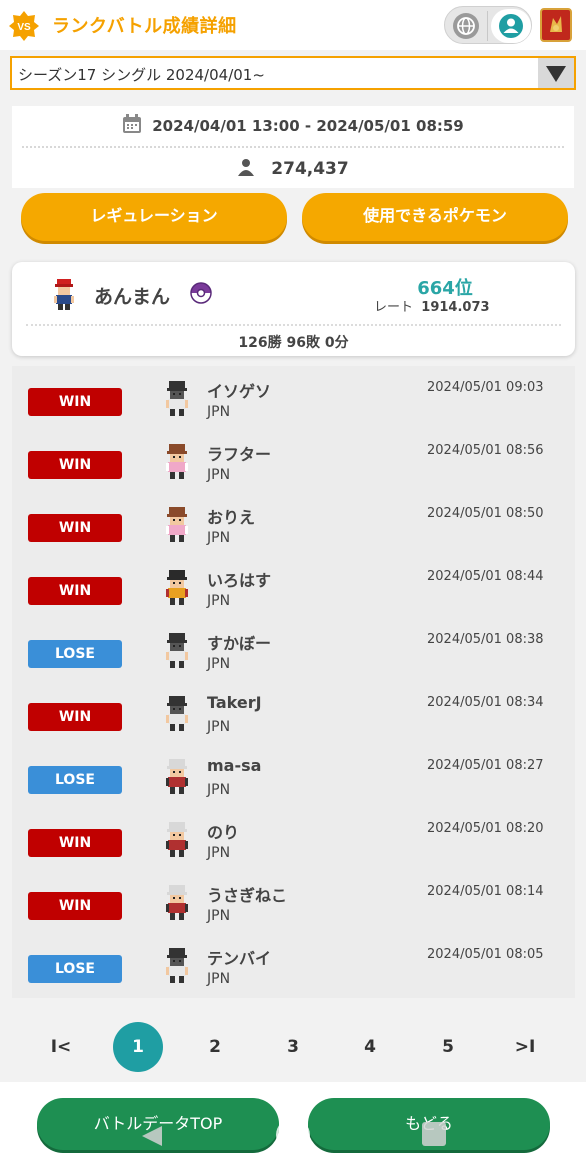  What do you see at coordinates (144, 26) in the screenshot?
I see `page-title: ランクバトル成績詳細` at bounding box center [144, 26].